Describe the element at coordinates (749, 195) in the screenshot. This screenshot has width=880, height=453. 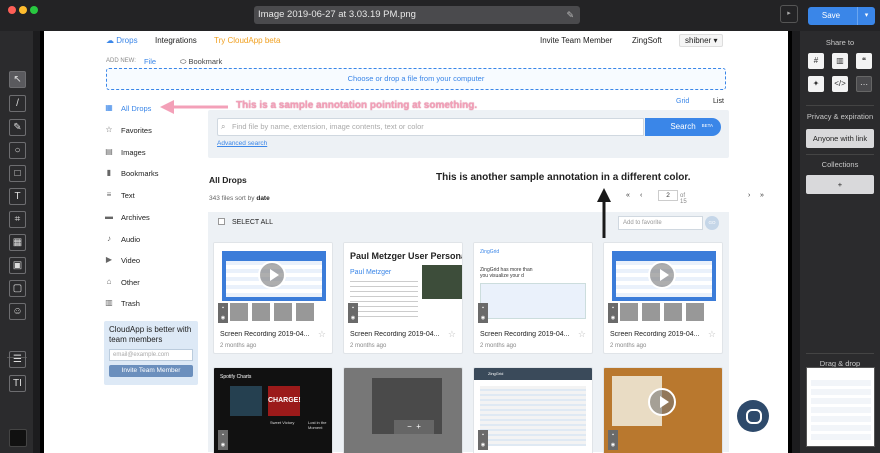
I see `next-page-icon: ›` at that location.